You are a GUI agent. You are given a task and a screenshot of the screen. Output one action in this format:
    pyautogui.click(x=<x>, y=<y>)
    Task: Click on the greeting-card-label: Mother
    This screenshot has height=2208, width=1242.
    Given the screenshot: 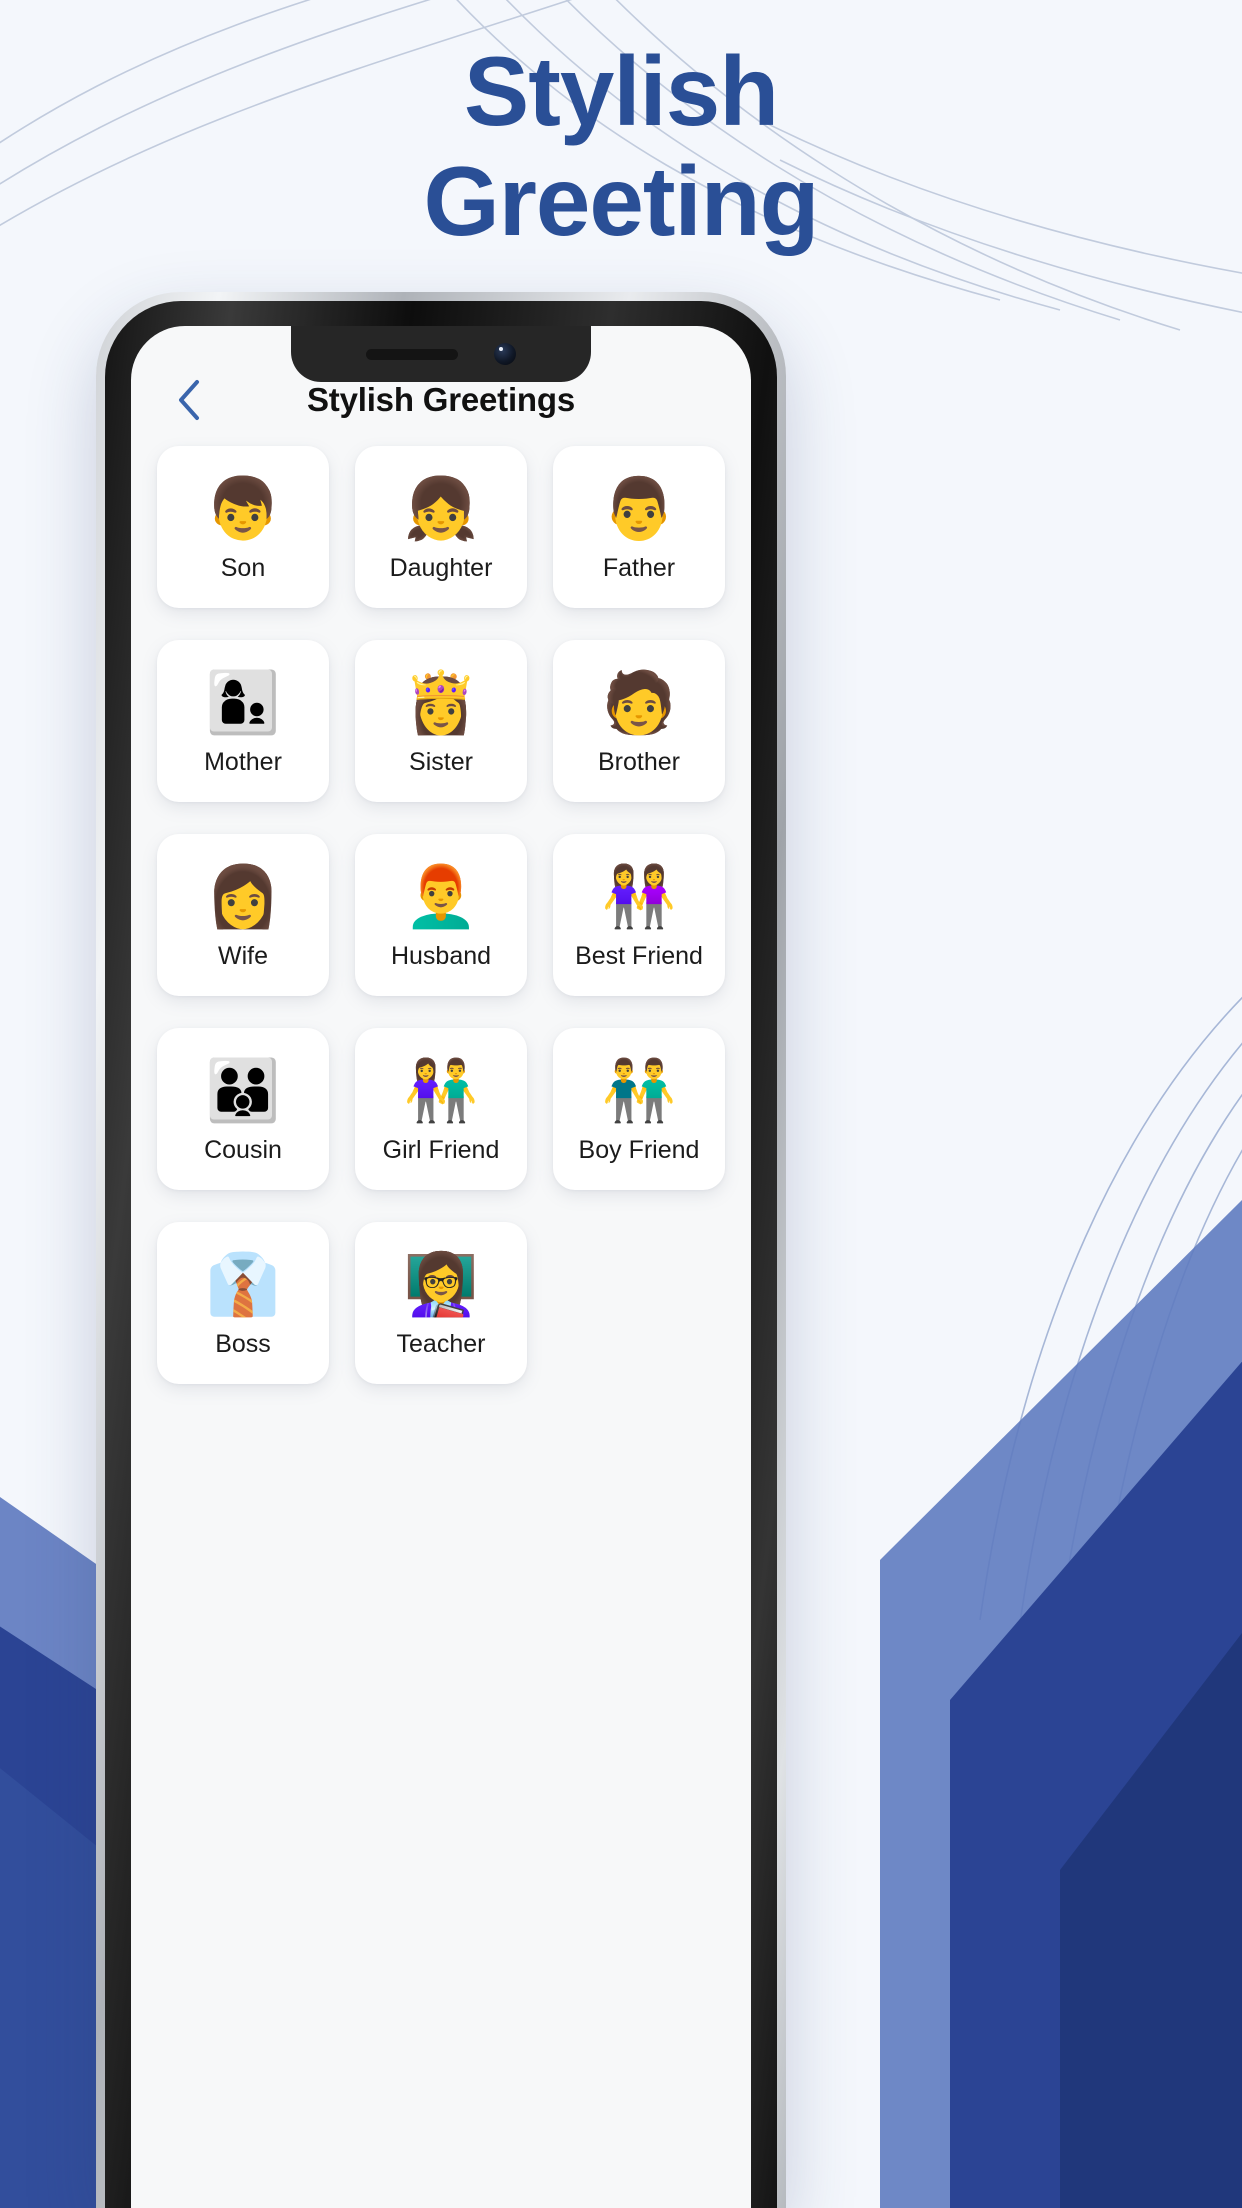 What is the action you would take?
    pyautogui.click(x=243, y=761)
    